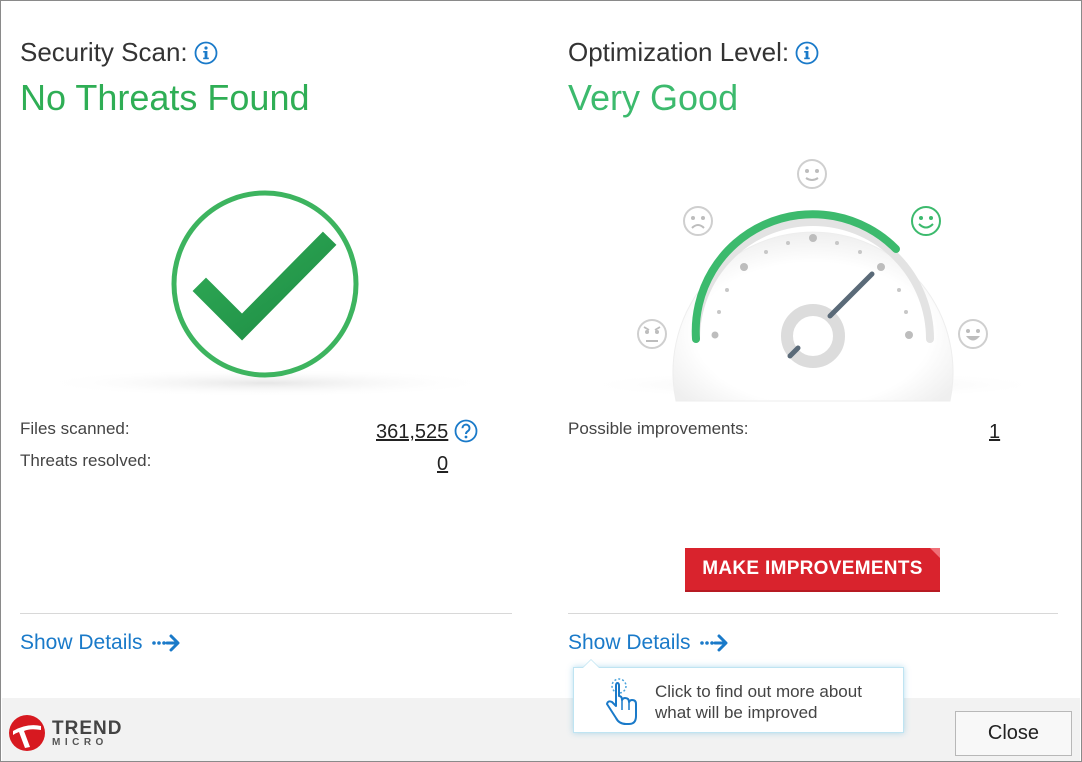 Image resolution: width=1082 pixels, height=762 pixels. Describe the element at coordinates (926, 221) in the screenshot. I see `happy-face-icon` at that location.